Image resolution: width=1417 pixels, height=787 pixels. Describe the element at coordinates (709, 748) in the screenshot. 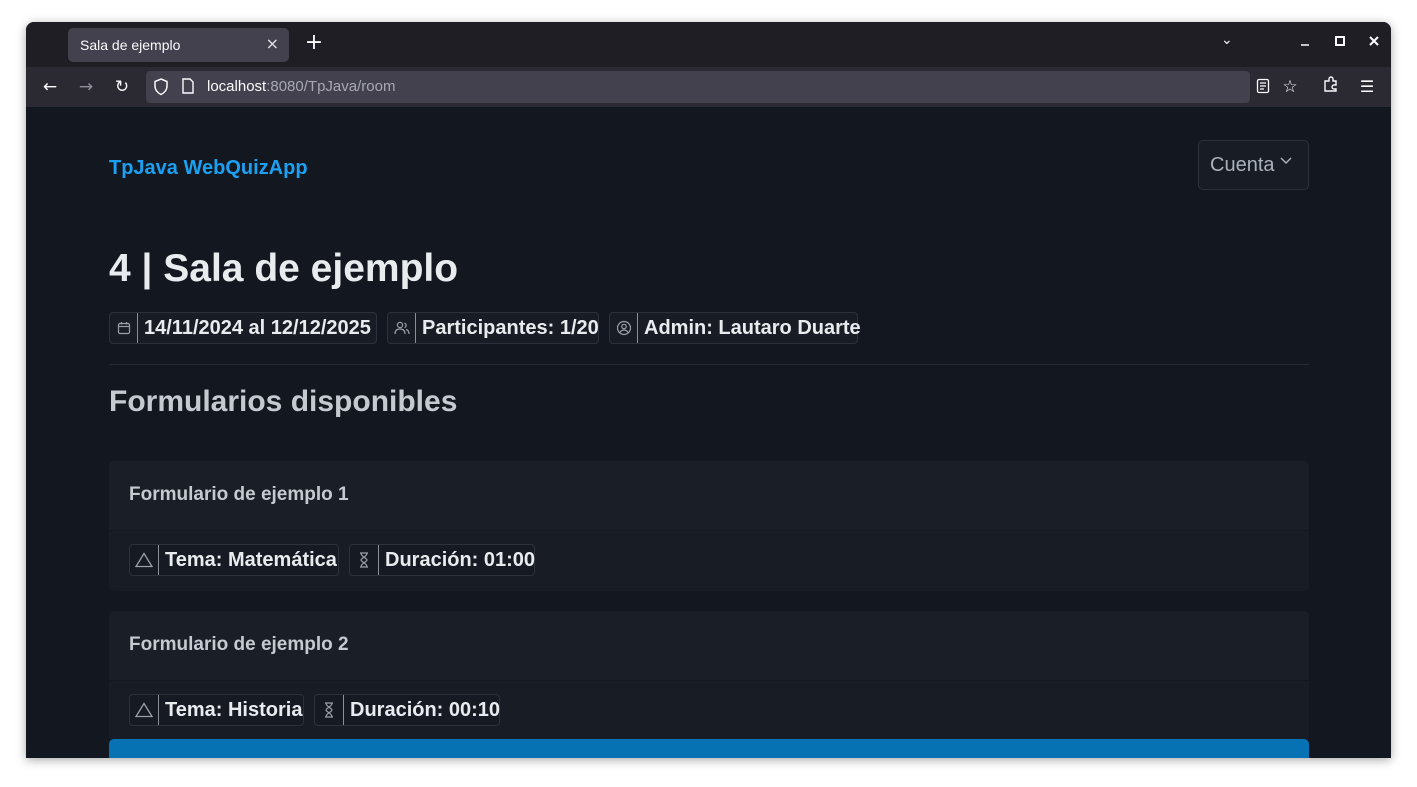

I see `primary-action-button` at that location.